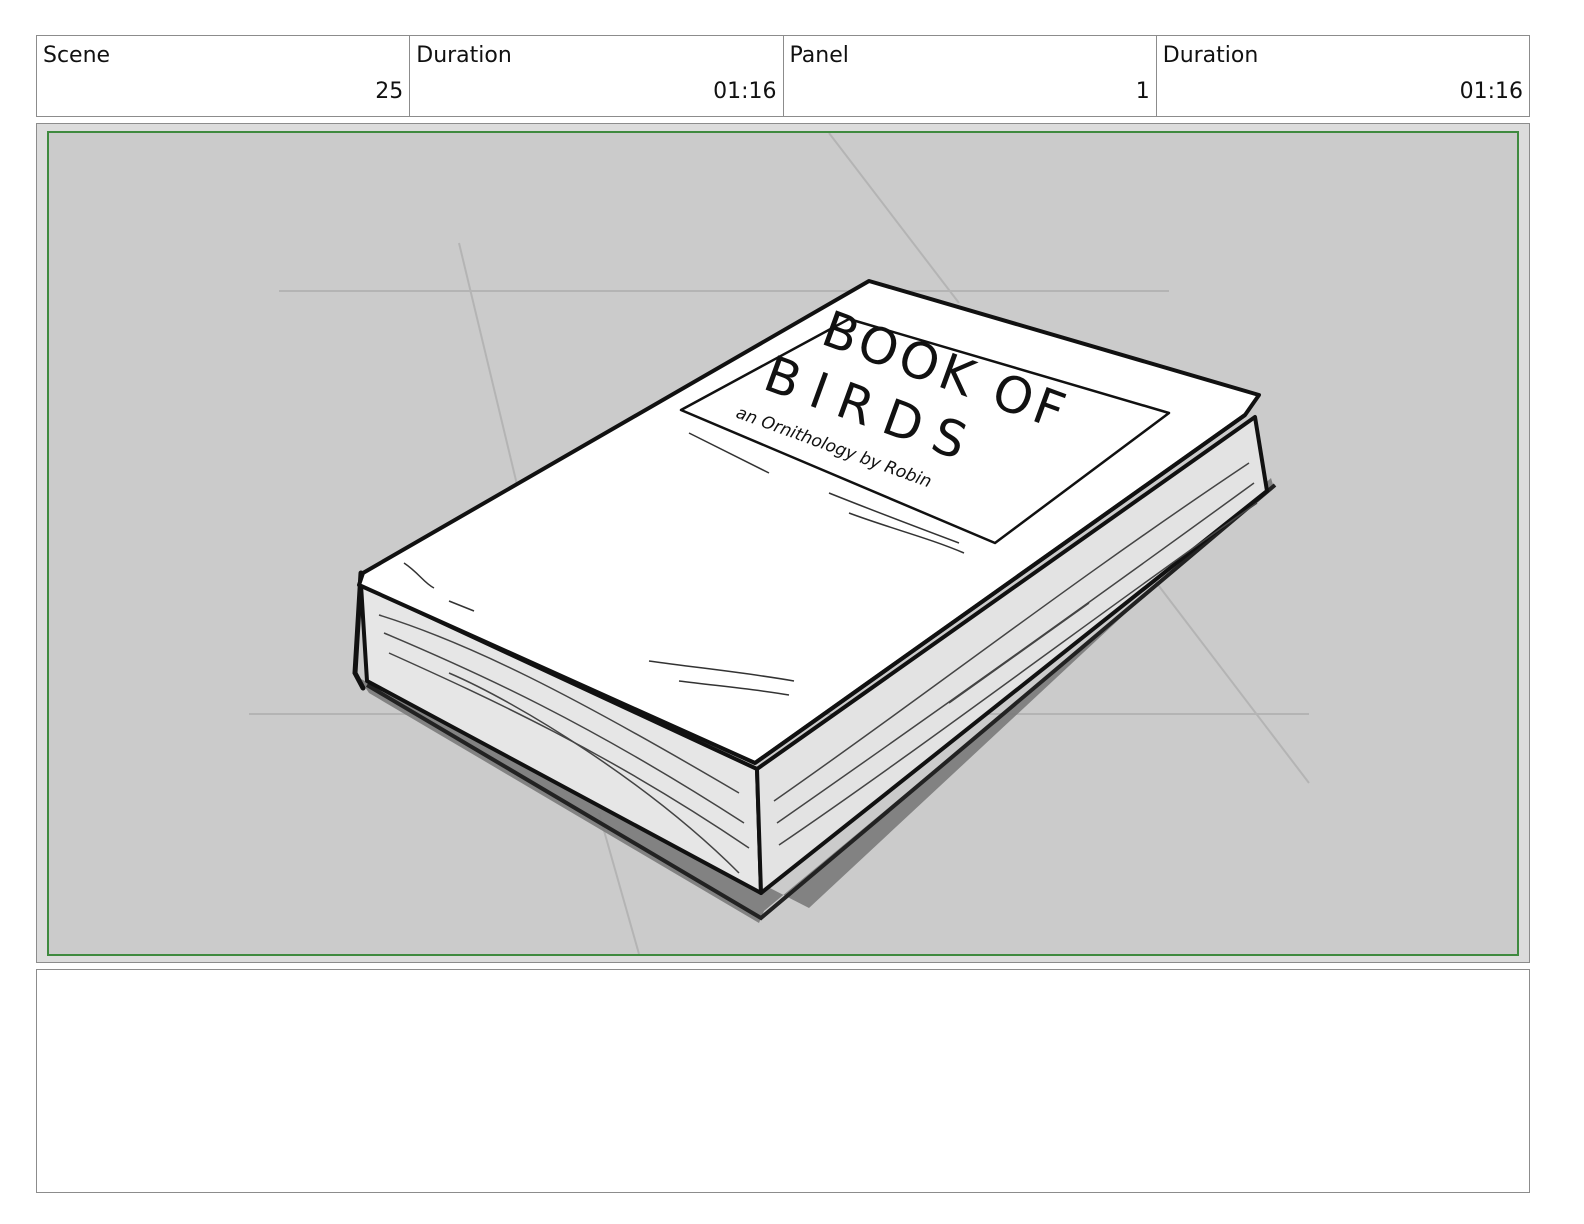  What do you see at coordinates (597, 76) in the screenshot?
I see `scene-duration-cell: Duration 01:16` at bounding box center [597, 76].